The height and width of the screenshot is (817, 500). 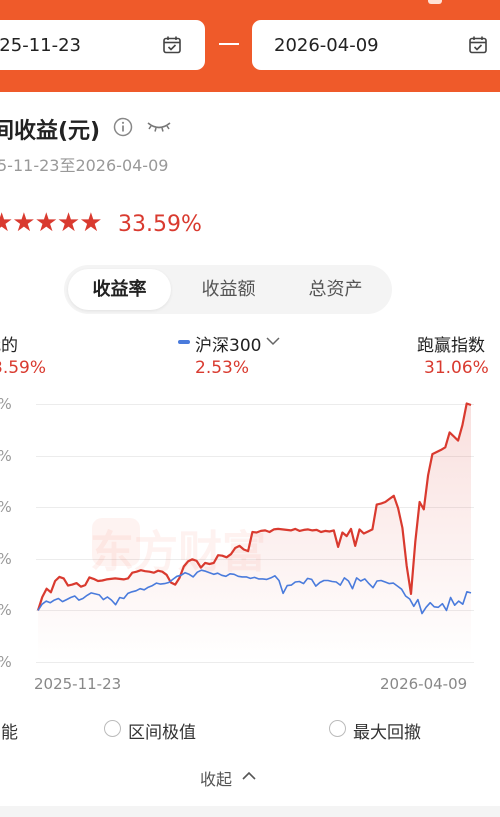 I want to click on chevron-up-icon, so click(x=249, y=776).